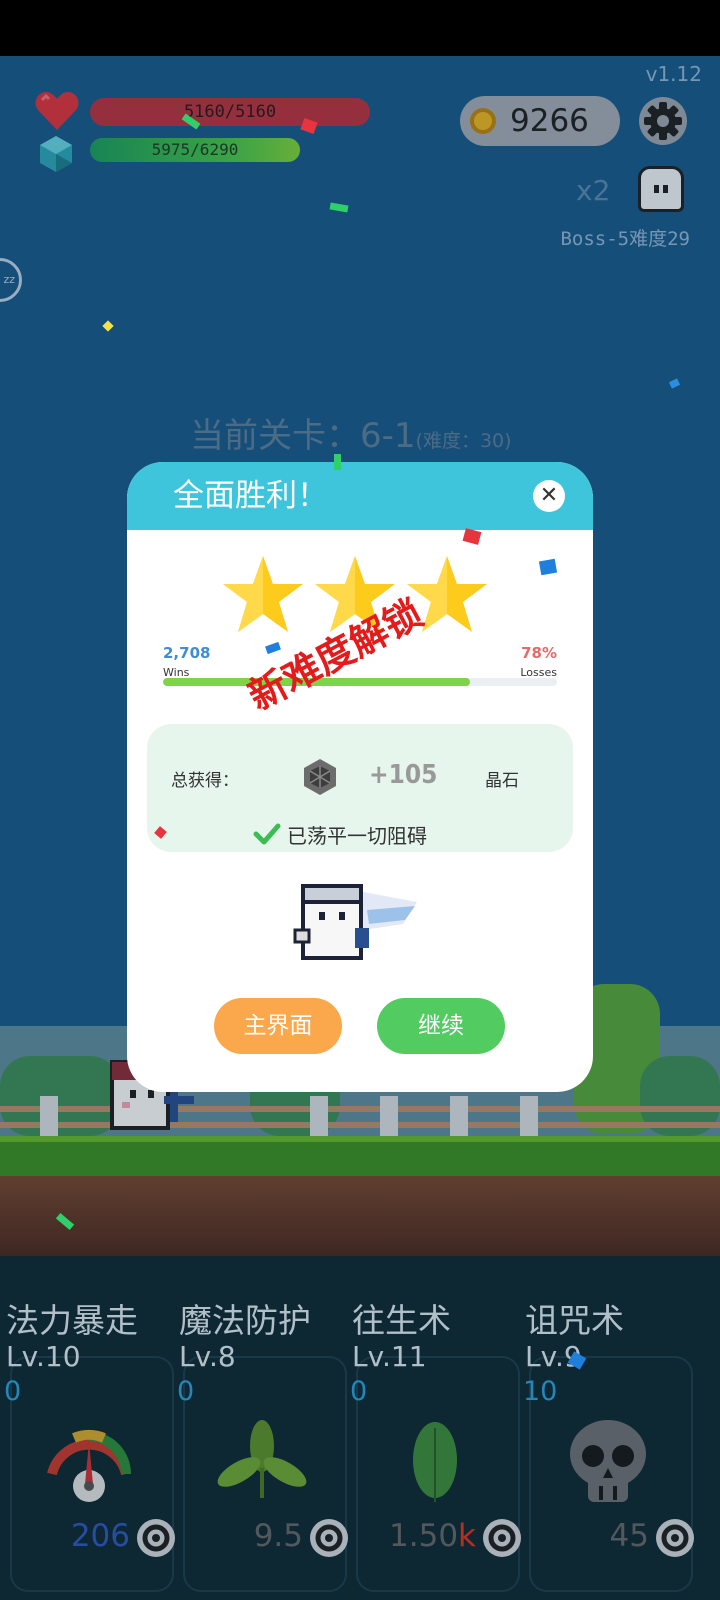 This screenshot has height=1600, width=720. I want to click on check-icon, so click(267, 834).